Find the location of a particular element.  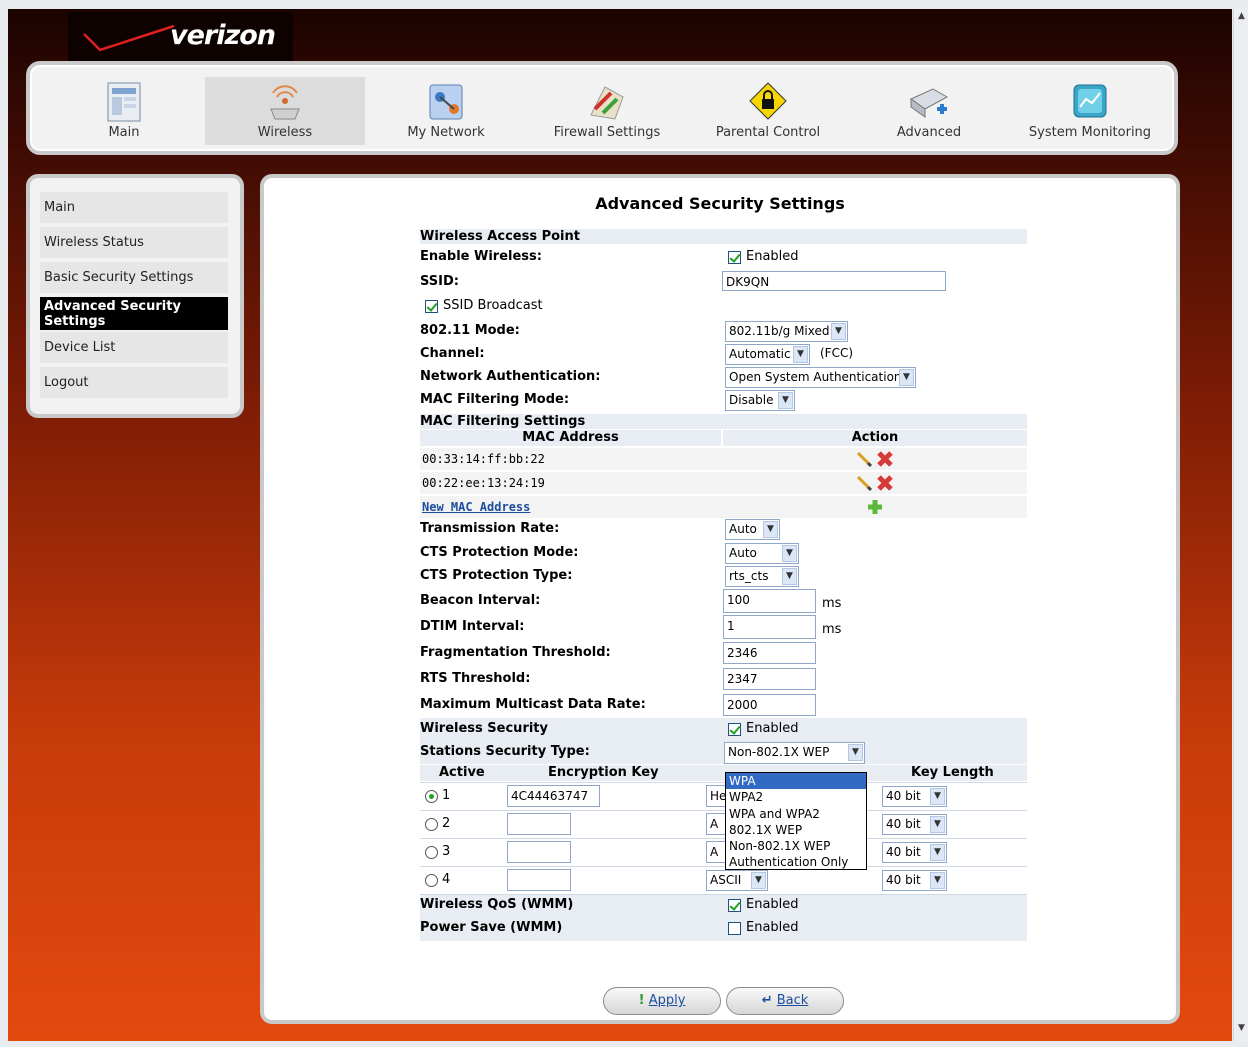

sidebar-item-logout: Logout is located at coordinates (134, 382).